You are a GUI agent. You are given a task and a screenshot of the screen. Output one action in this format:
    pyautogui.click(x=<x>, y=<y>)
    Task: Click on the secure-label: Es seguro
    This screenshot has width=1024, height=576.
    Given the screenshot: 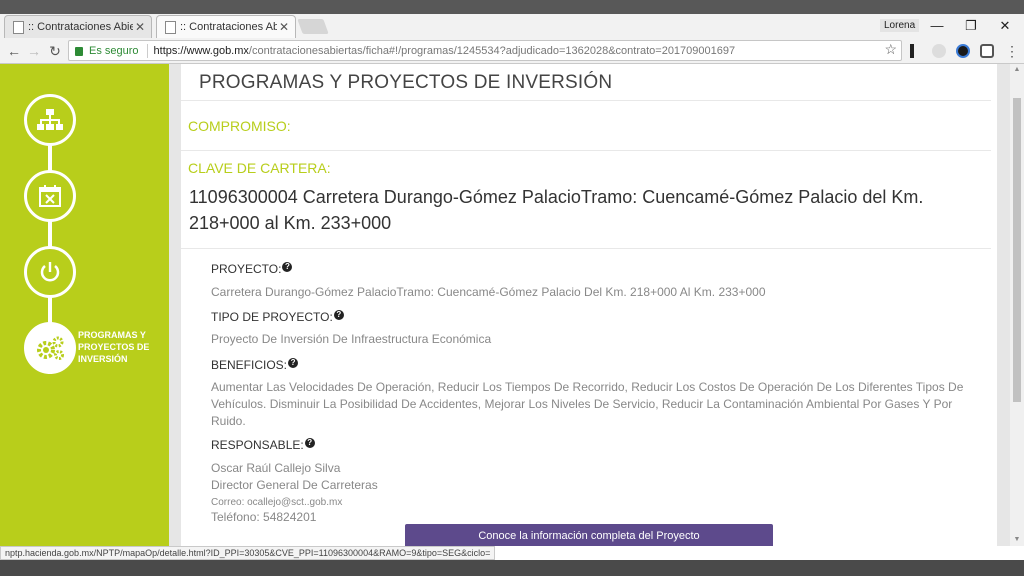 What is the action you would take?
    pyautogui.click(x=114, y=50)
    